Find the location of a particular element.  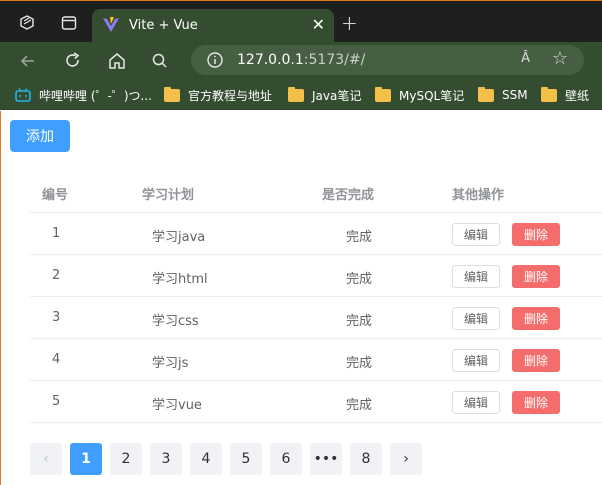

tab-vite-vue: Vite + Vue ✕ is located at coordinates (213, 26).